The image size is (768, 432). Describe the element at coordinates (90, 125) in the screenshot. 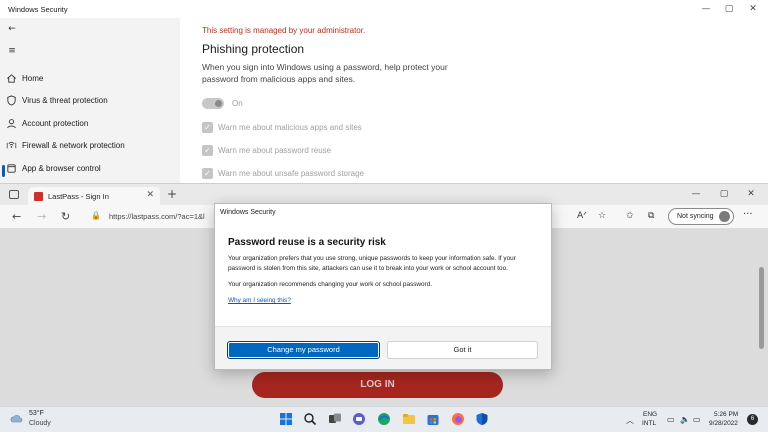

I see `sidebar-item-account-protection: Account protection` at that location.